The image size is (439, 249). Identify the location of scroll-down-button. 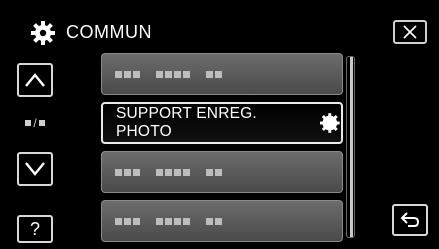
(35, 169).